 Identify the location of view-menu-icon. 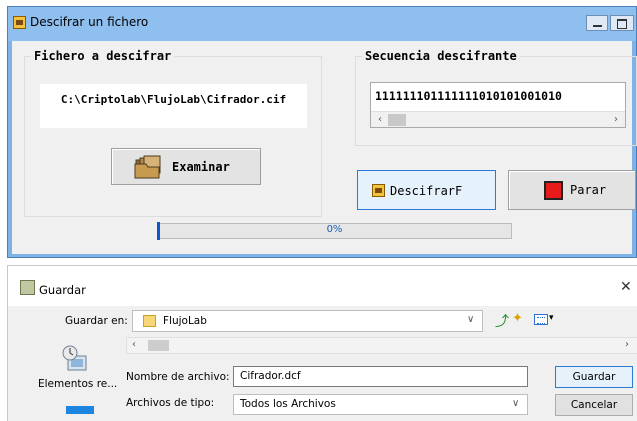
(541, 319).